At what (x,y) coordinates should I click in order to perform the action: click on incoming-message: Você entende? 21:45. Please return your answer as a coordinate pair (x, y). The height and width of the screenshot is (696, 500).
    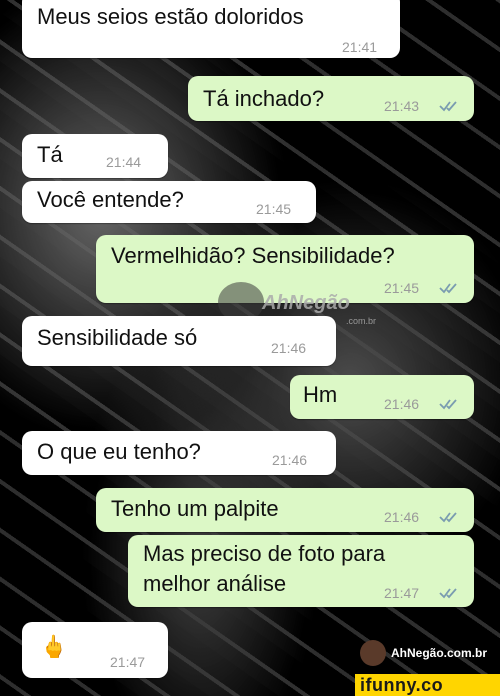
    Looking at the image, I should click on (169, 202).